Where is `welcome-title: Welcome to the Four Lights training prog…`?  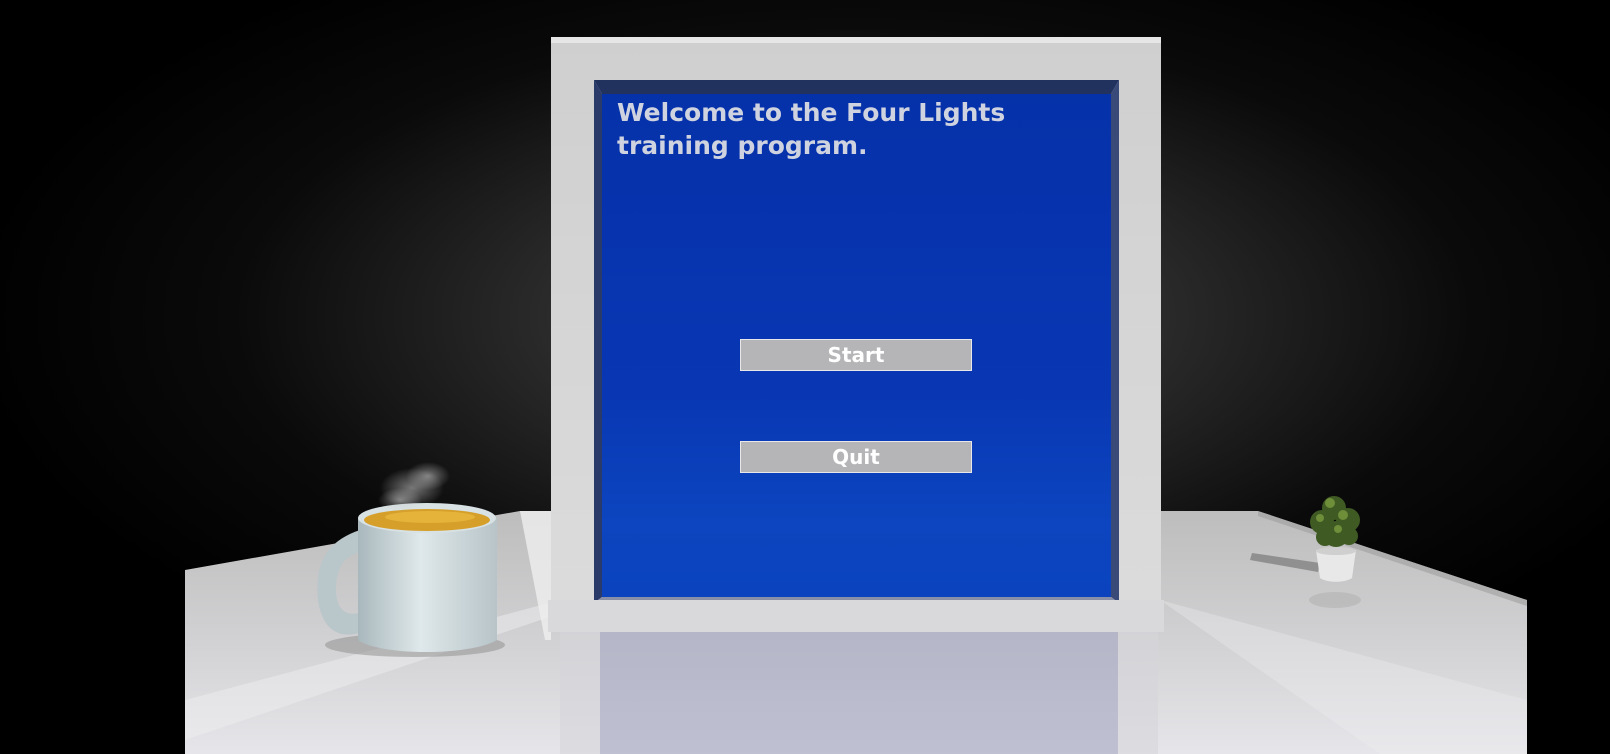
welcome-title: Welcome to the Four Lights training prog… is located at coordinates (811, 129).